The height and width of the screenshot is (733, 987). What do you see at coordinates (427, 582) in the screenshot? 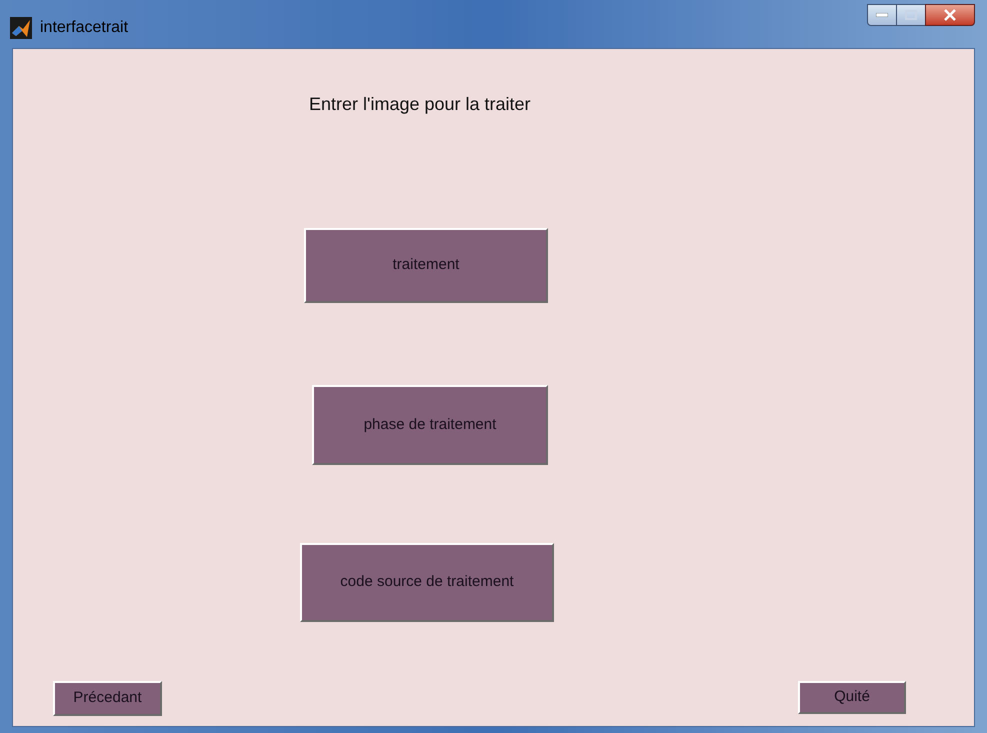
I see `action-button: code source de traitement` at bounding box center [427, 582].